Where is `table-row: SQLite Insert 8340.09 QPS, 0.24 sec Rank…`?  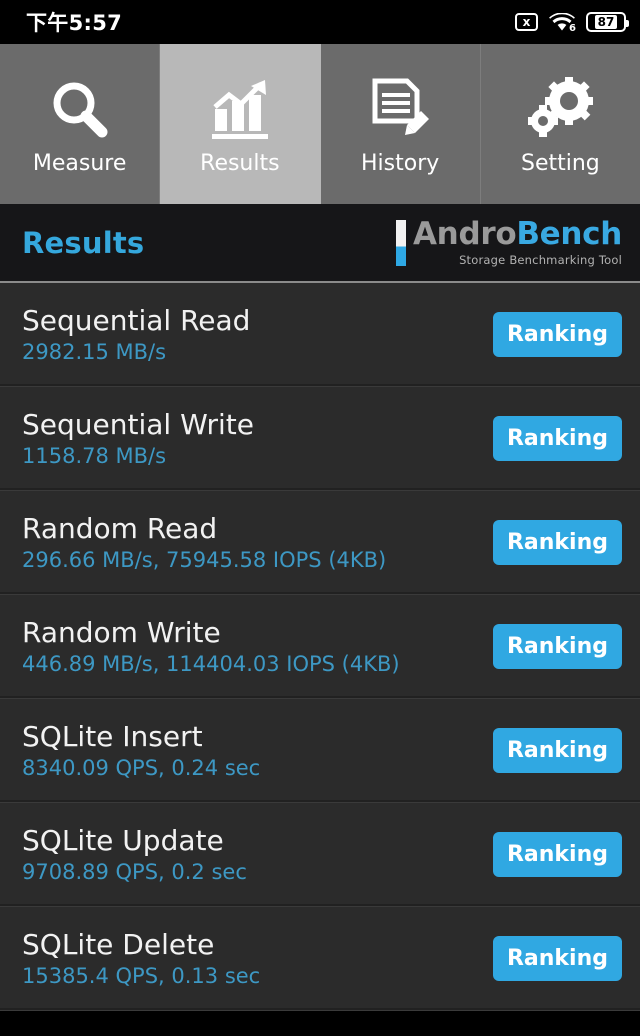 table-row: SQLite Insert 8340.09 QPS, 0.24 sec Rank… is located at coordinates (320, 751).